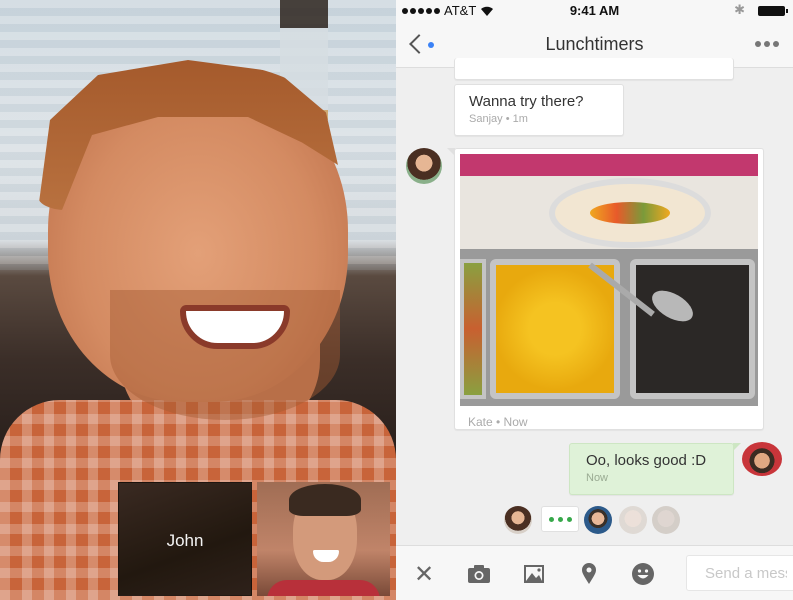 Image resolution: width=793 pixels, height=600 pixels. What do you see at coordinates (526, 101) in the screenshot?
I see `message-text: Wanna try there?` at bounding box center [526, 101].